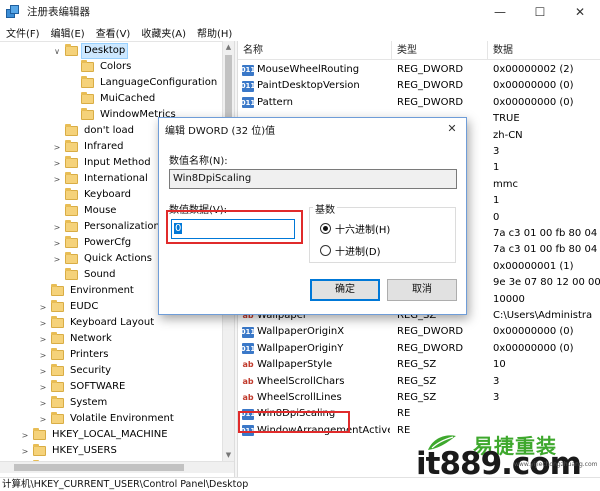 The image size is (600, 491). I want to click on column-header-data: 数据, so click(544, 50).